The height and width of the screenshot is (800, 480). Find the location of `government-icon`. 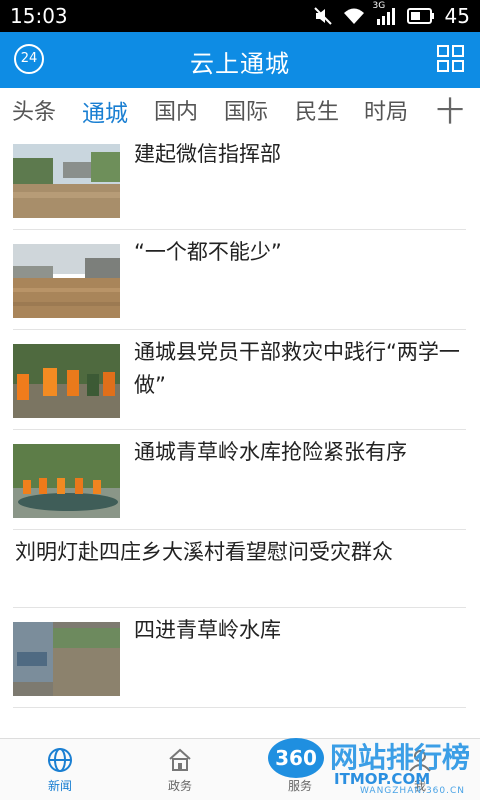

government-icon is located at coordinates (180, 760).